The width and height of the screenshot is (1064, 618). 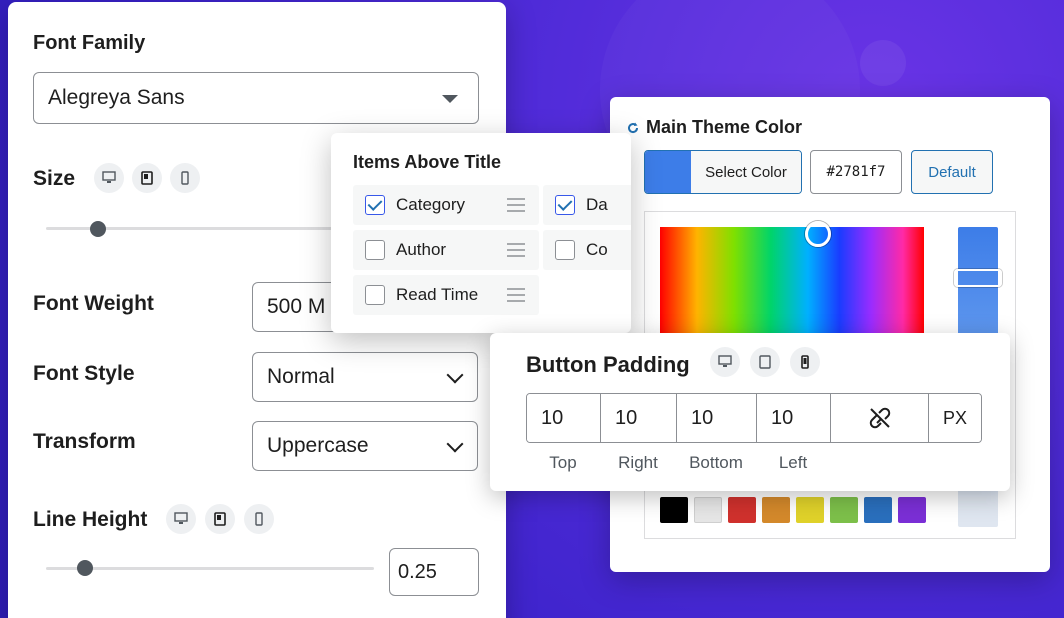 I want to click on list-item: Category, so click(x=446, y=205).